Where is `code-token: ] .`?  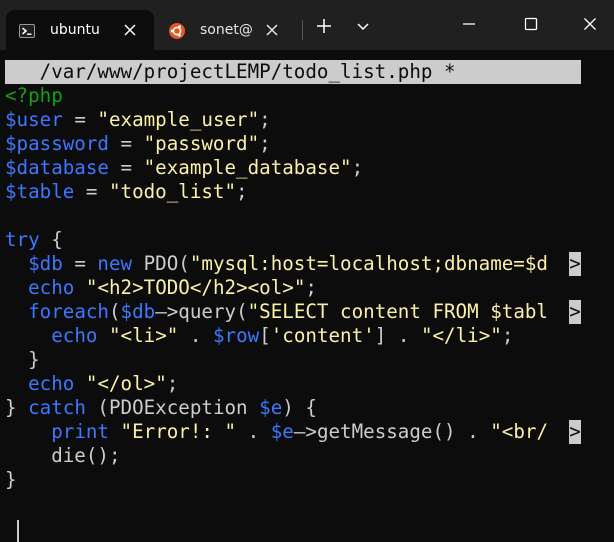
code-token: ] . is located at coordinates (397, 335).